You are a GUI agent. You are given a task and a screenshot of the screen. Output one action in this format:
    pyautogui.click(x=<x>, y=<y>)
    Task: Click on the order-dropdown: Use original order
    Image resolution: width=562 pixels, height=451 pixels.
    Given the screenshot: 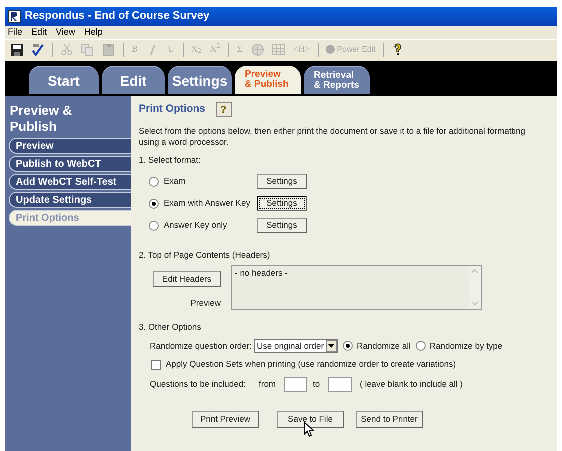 What is the action you would take?
    pyautogui.click(x=296, y=346)
    